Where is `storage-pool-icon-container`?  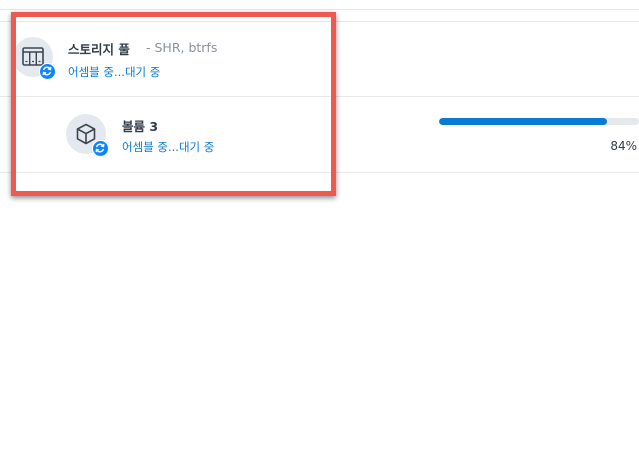
storage-pool-icon-container is located at coordinates (34, 58).